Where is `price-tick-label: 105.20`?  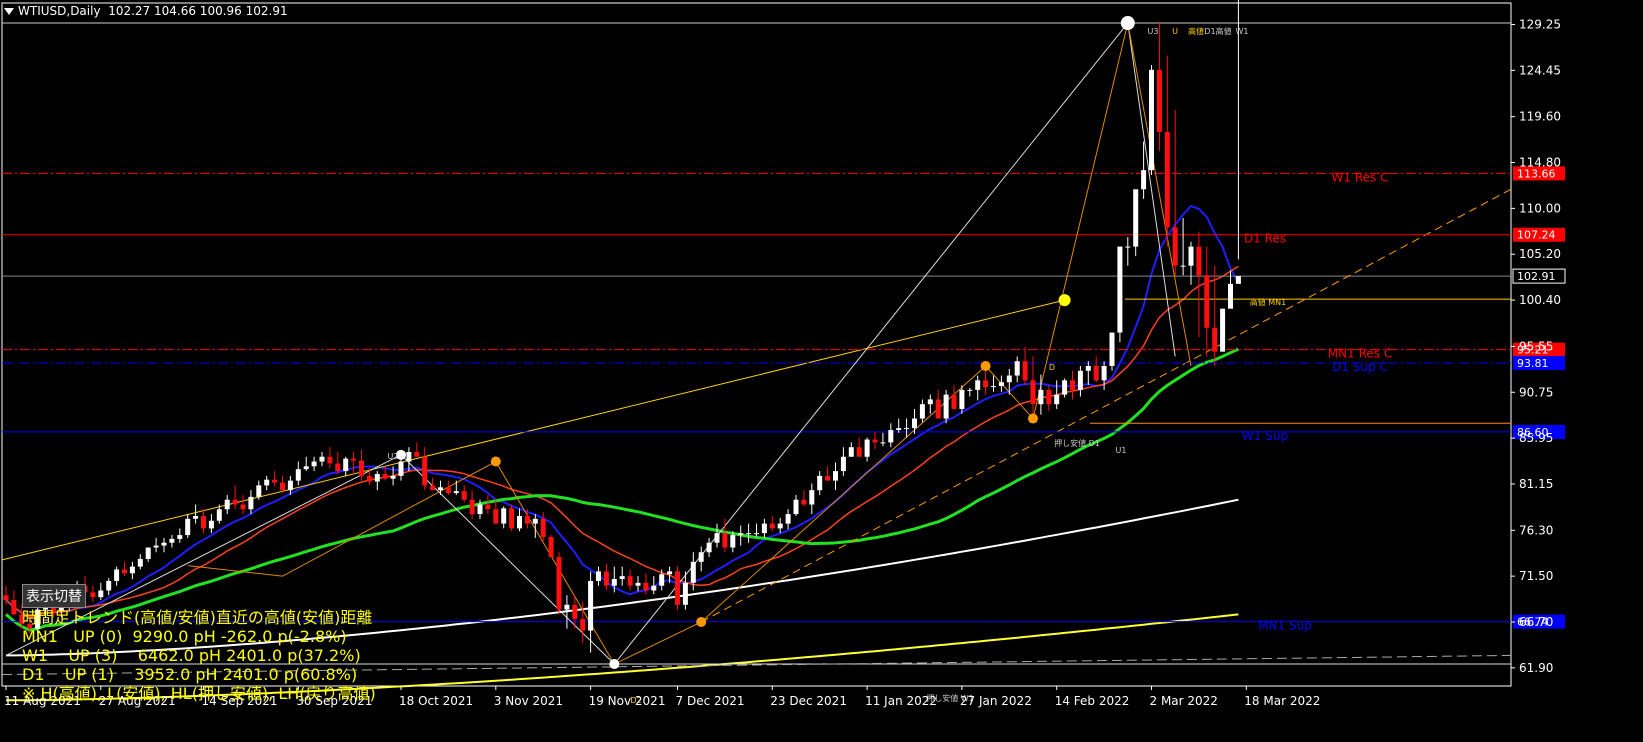
price-tick-label: 105.20 is located at coordinates (1540, 254).